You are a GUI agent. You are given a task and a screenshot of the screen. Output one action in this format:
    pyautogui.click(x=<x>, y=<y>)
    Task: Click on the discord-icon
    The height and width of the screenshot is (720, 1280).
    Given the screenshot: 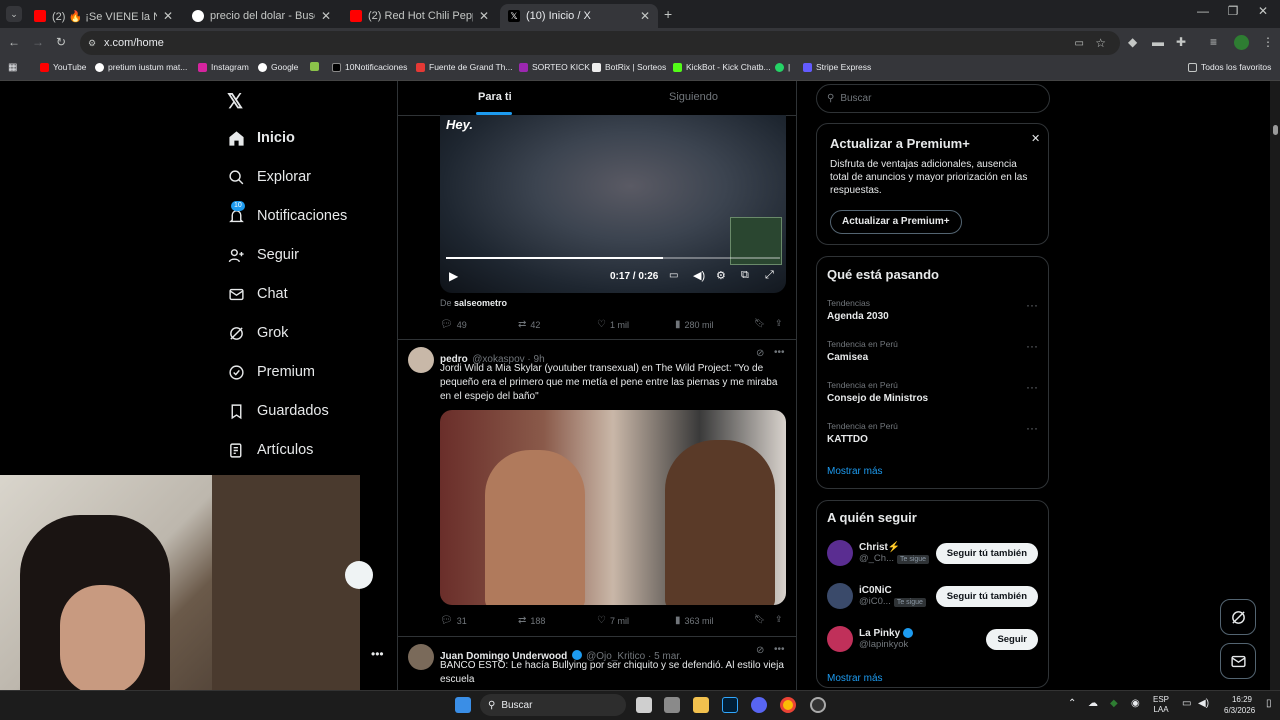 What is the action you would take?
    pyautogui.click(x=759, y=705)
    